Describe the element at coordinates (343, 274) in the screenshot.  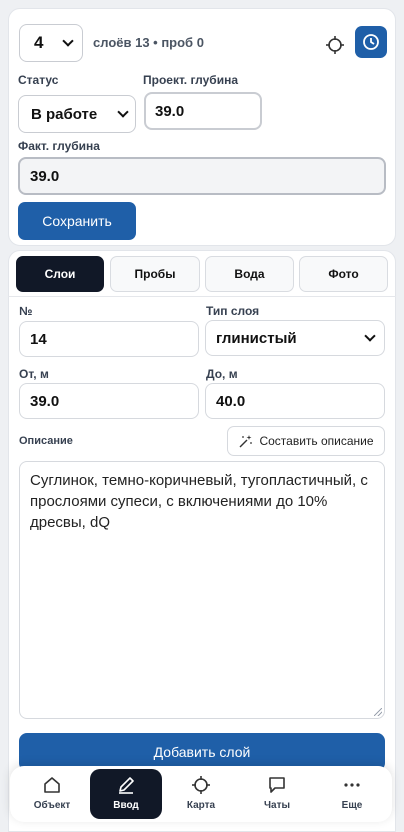
I see `tab-photo: Фото` at that location.